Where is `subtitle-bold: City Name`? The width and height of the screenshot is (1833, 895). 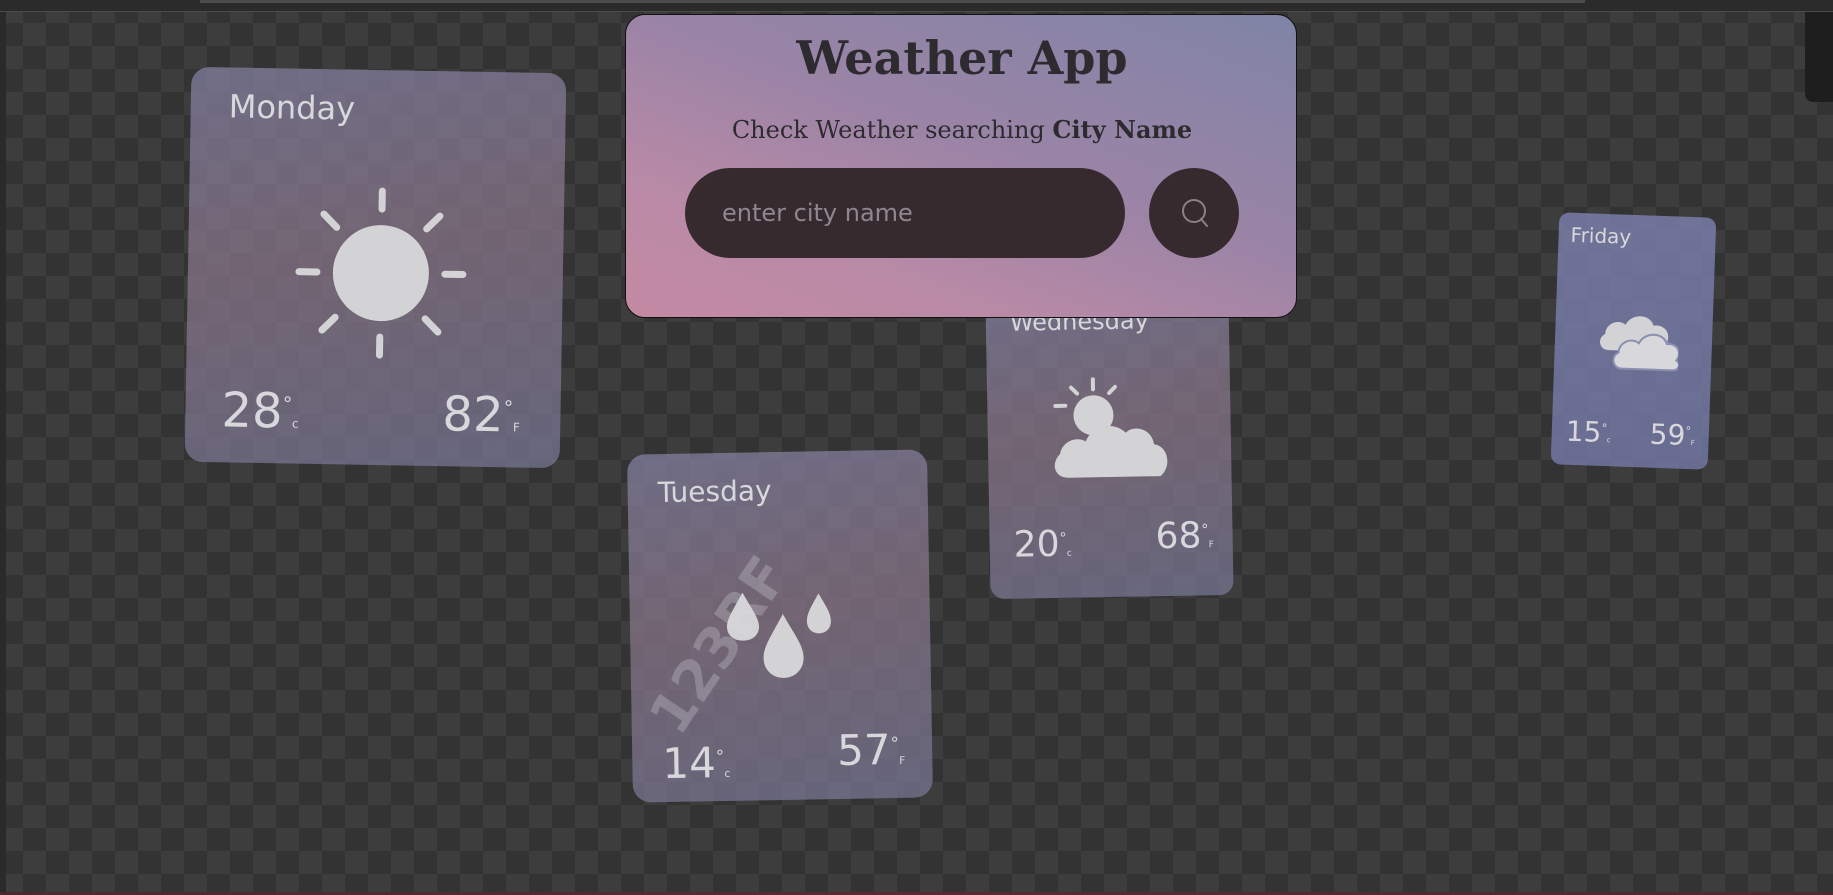
subtitle-bold: City Name is located at coordinates (1122, 129).